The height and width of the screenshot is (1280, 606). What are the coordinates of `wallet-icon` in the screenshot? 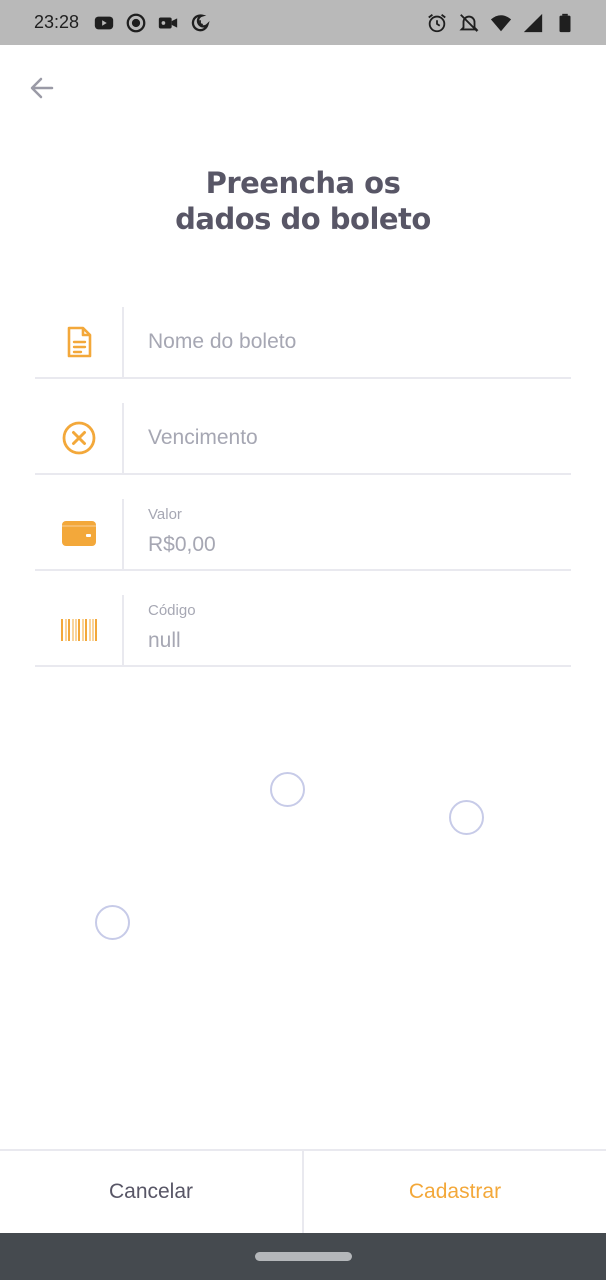 It's located at (78, 533).